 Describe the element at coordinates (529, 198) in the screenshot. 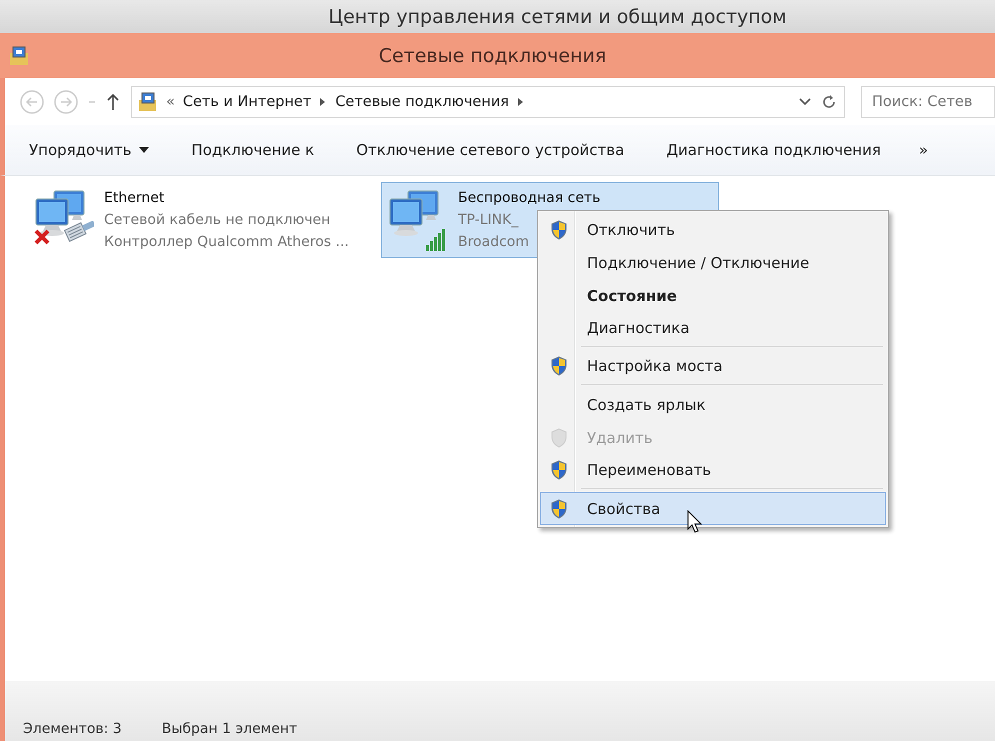

I see `connection-name: Беспроводная сеть` at that location.